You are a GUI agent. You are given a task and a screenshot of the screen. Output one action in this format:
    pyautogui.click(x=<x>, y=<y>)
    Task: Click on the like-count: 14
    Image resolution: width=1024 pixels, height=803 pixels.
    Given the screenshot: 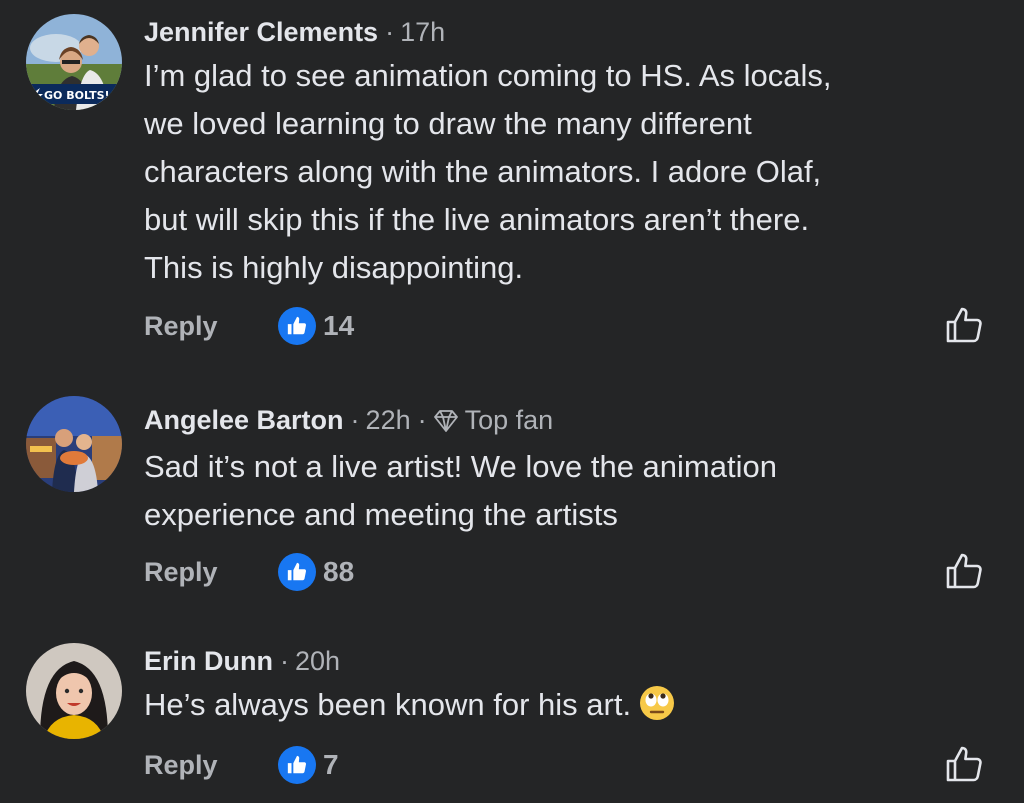 What is the action you would take?
    pyautogui.click(x=339, y=325)
    